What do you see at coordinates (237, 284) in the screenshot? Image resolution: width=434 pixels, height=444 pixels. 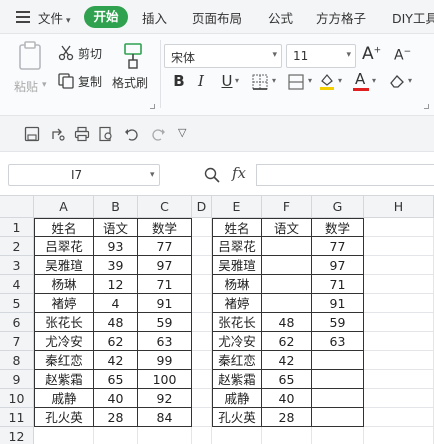 I see `cell-e4: 杨琳` at bounding box center [237, 284].